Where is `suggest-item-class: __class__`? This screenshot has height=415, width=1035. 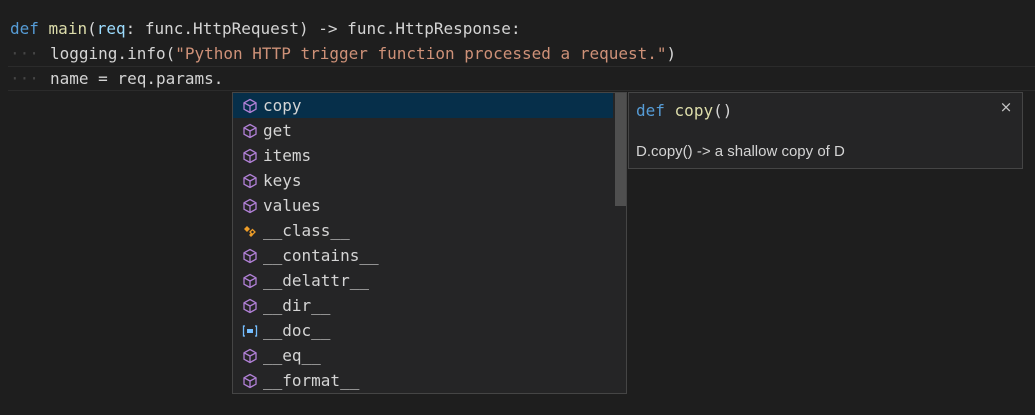
suggest-item-class: __class__ is located at coordinates (423, 230).